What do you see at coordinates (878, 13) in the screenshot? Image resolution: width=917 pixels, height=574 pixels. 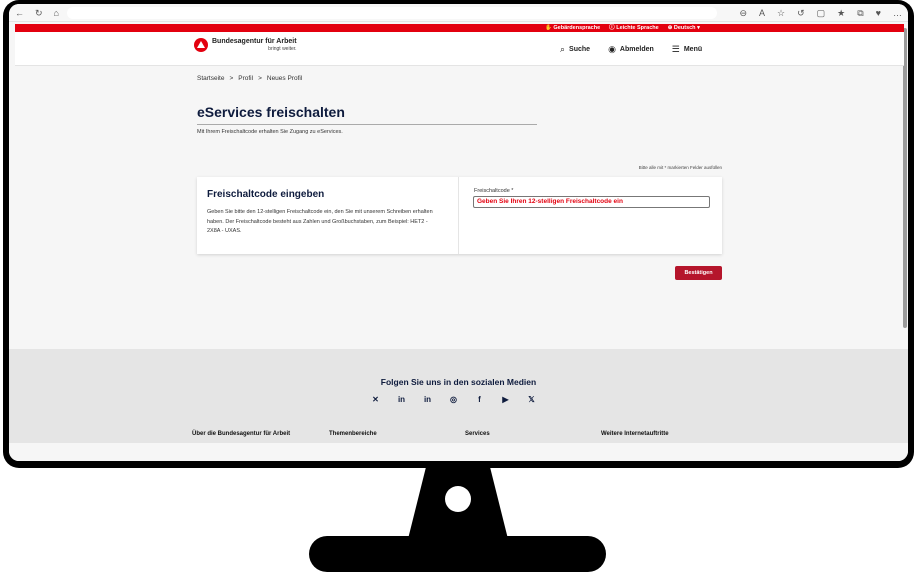 I see `browser-essentials-icon: ♥` at bounding box center [878, 13].